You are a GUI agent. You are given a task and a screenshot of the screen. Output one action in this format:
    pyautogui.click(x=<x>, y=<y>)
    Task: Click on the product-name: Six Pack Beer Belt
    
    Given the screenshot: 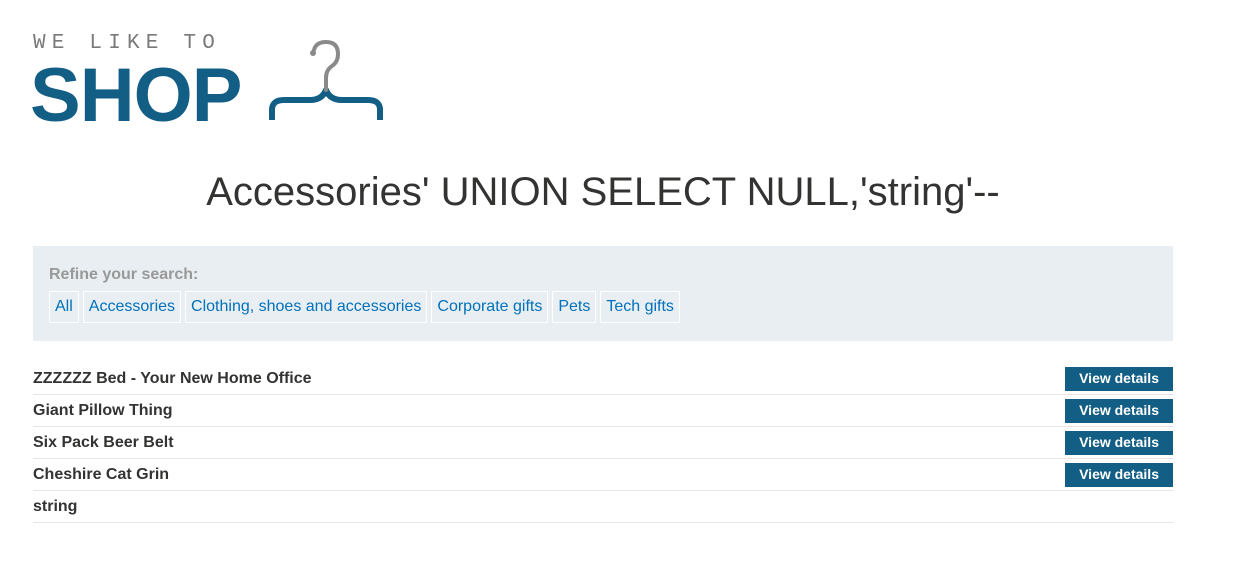 What is the action you would take?
    pyautogui.click(x=103, y=442)
    